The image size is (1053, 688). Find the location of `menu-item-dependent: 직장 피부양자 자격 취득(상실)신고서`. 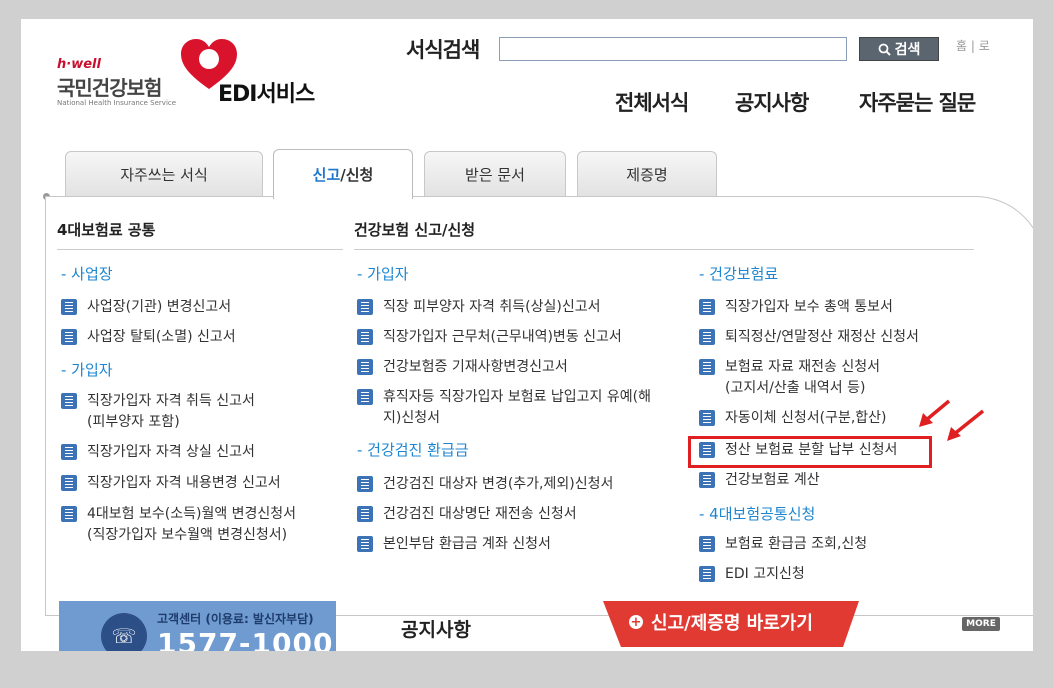

menu-item-dependent: 직장 피부양자 자격 취득(상실)신고서 is located at coordinates (478, 307).